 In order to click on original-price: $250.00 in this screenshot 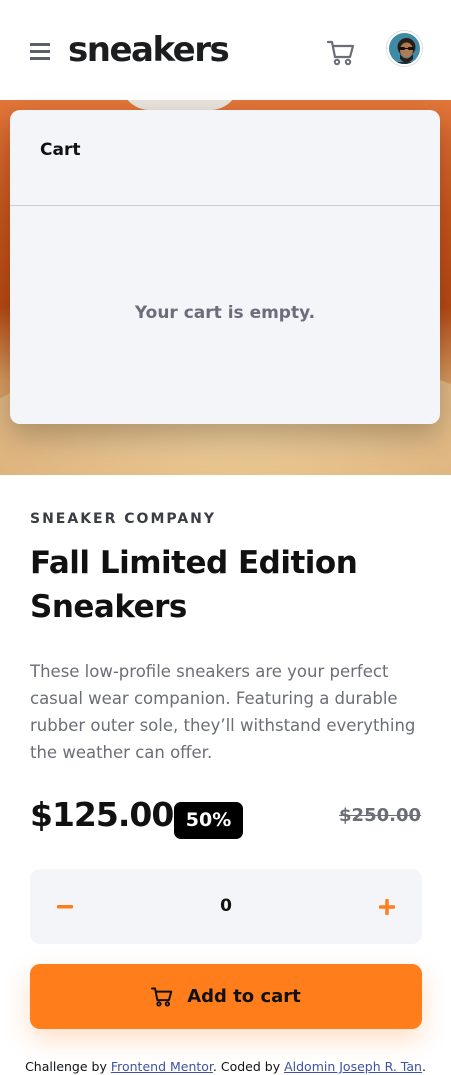, I will do `click(380, 815)`.